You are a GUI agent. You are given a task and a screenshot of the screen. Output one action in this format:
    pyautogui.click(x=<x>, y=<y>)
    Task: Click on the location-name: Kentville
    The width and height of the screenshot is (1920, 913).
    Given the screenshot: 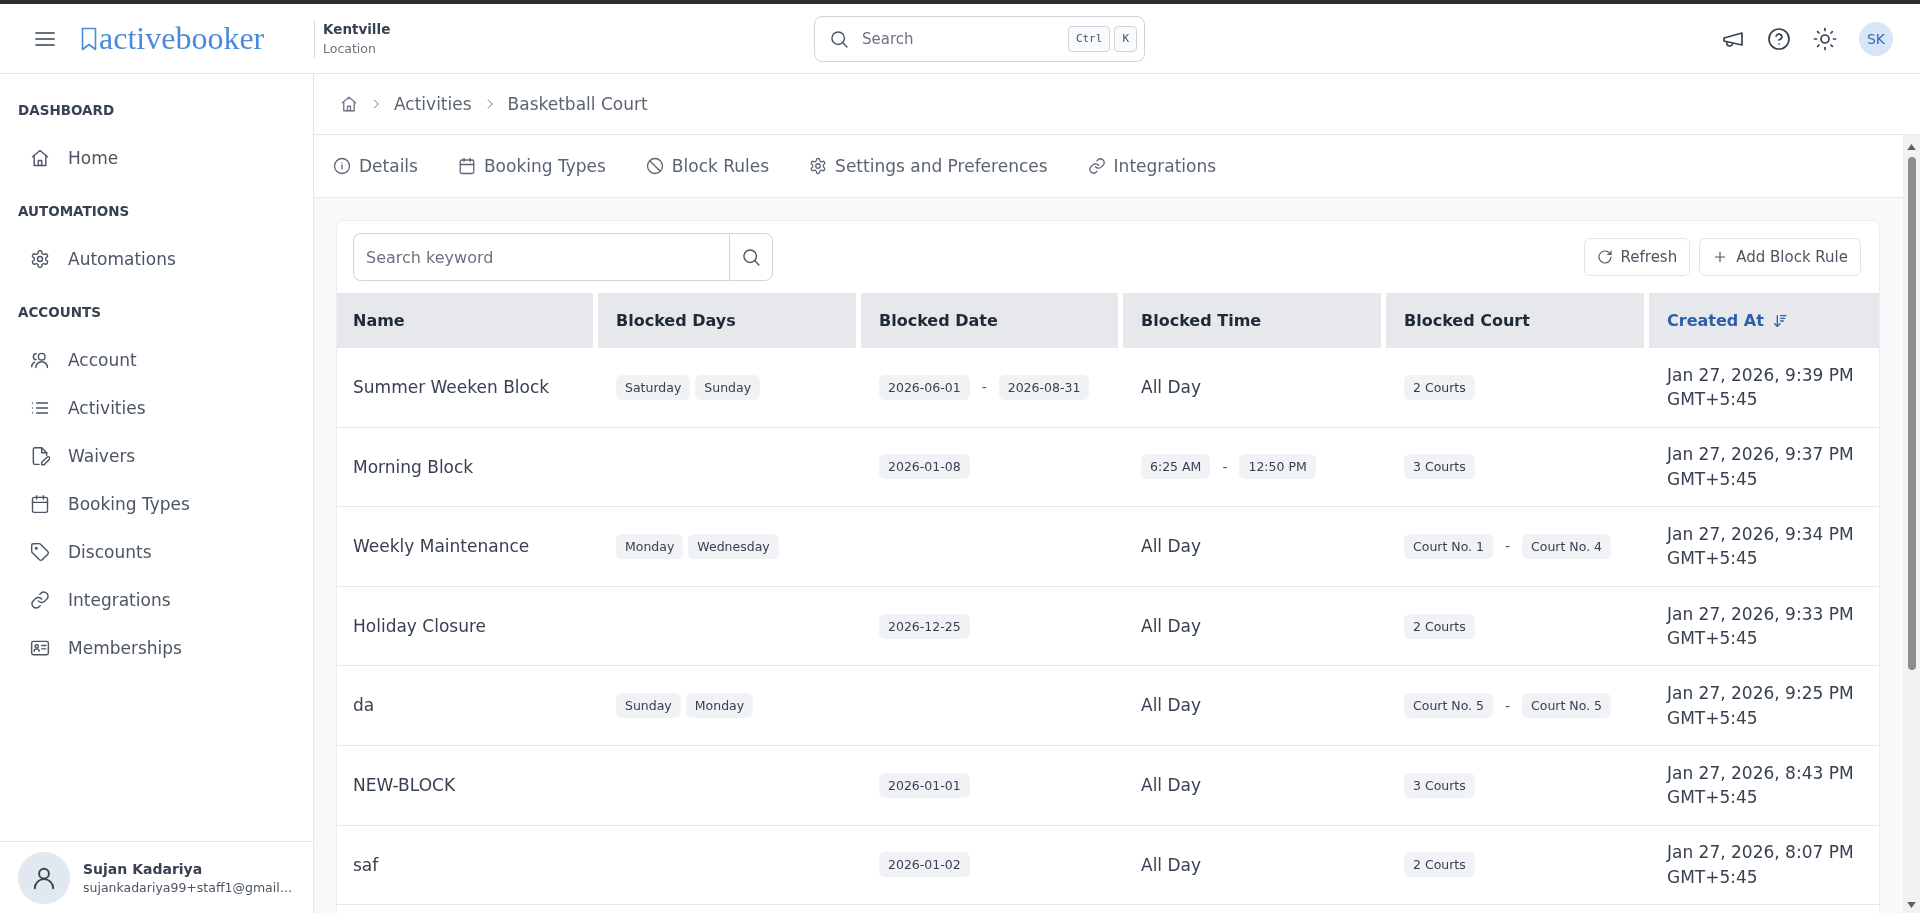 What is the action you would take?
    pyautogui.click(x=357, y=28)
    